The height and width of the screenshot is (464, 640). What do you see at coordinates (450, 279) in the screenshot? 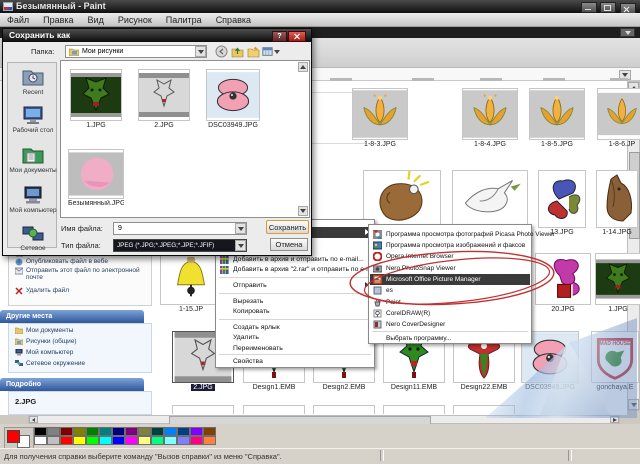
I see `open-with-ms-picture-manager: Microsoft Office Picture Manager` at bounding box center [450, 279].